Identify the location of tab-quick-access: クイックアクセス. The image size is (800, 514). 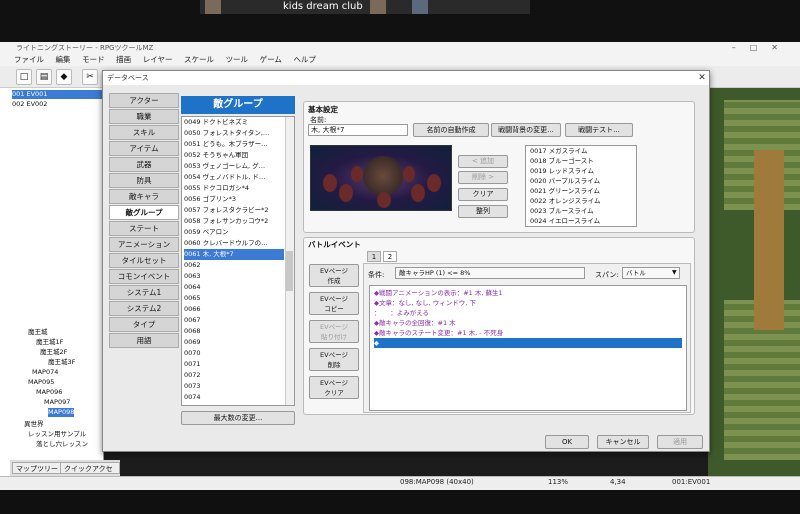
(90, 473).